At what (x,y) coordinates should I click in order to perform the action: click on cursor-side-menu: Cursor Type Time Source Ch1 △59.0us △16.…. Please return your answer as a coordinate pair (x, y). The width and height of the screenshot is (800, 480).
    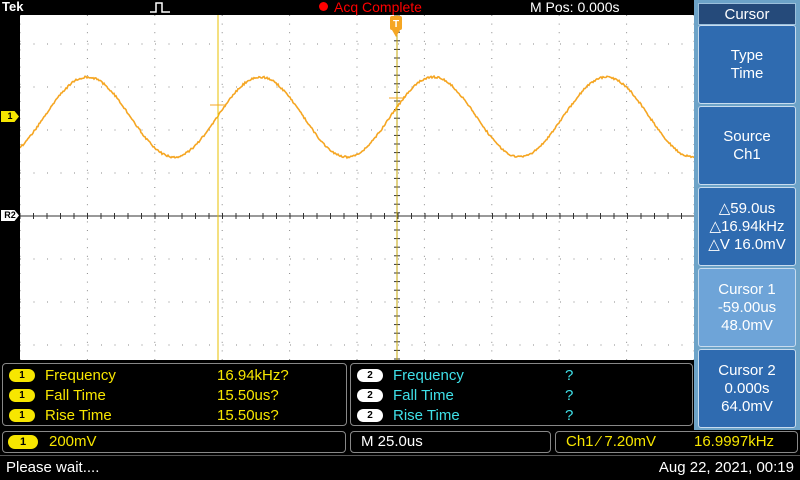
    Looking at the image, I should click on (747, 215).